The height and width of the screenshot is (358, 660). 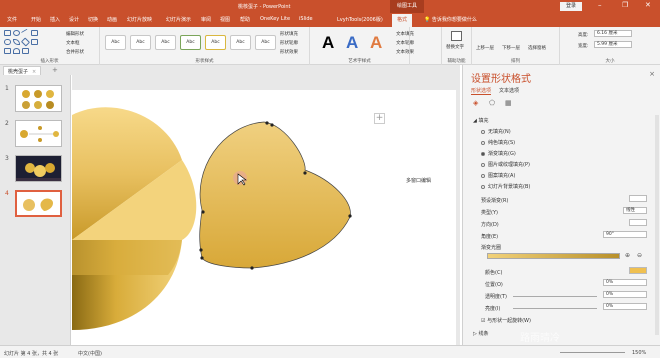 I want to click on shape-fill-button: 形状填充, so click(x=289, y=34).